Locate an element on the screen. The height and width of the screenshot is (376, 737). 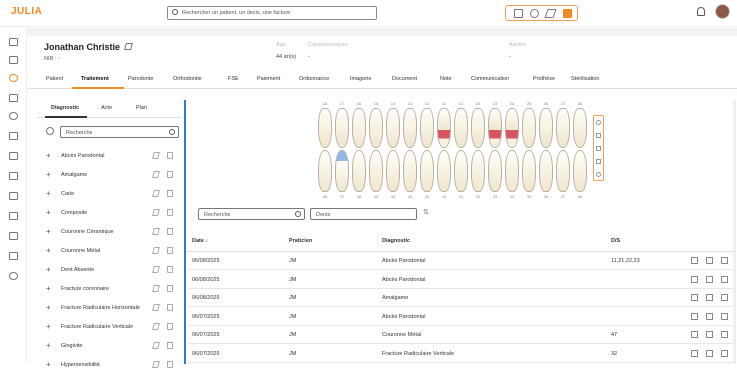
tab-sterilisation: Stérilisation is located at coordinates (585, 79).